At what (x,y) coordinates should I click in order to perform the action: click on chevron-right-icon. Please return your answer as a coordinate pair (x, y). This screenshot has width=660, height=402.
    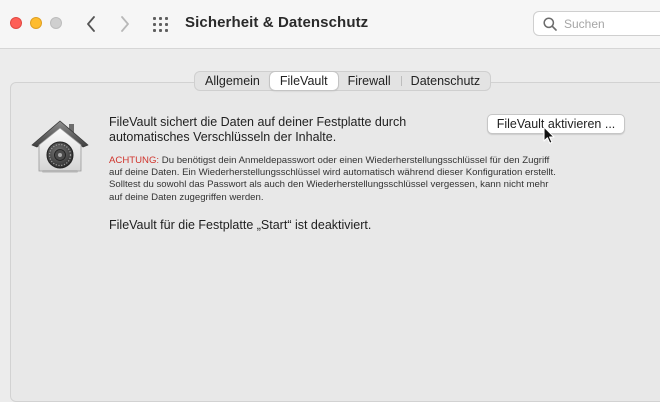
    Looking at the image, I should click on (125, 24).